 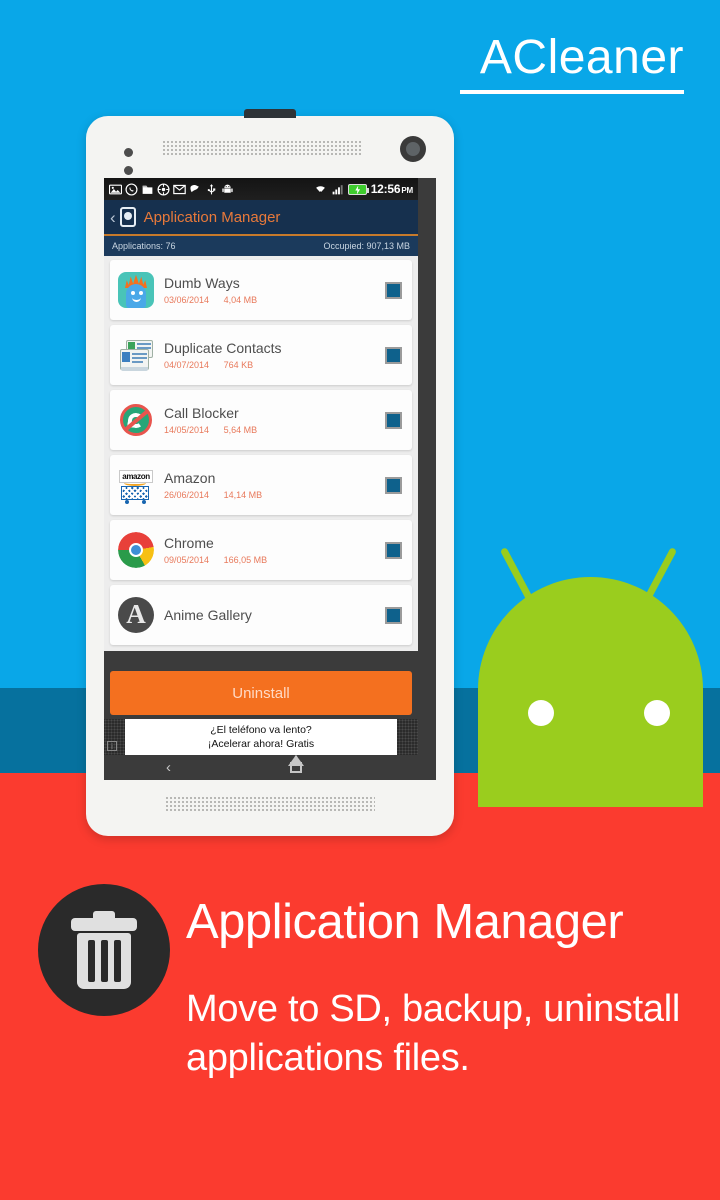 What do you see at coordinates (296, 767) in the screenshot?
I see `home-icon` at bounding box center [296, 767].